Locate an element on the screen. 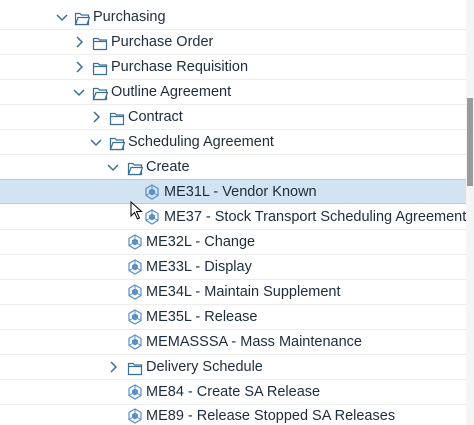 This screenshot has height=425, width=474. tree-node-me84: ME84 - Create SA Release is located at coordinates (233, 392).